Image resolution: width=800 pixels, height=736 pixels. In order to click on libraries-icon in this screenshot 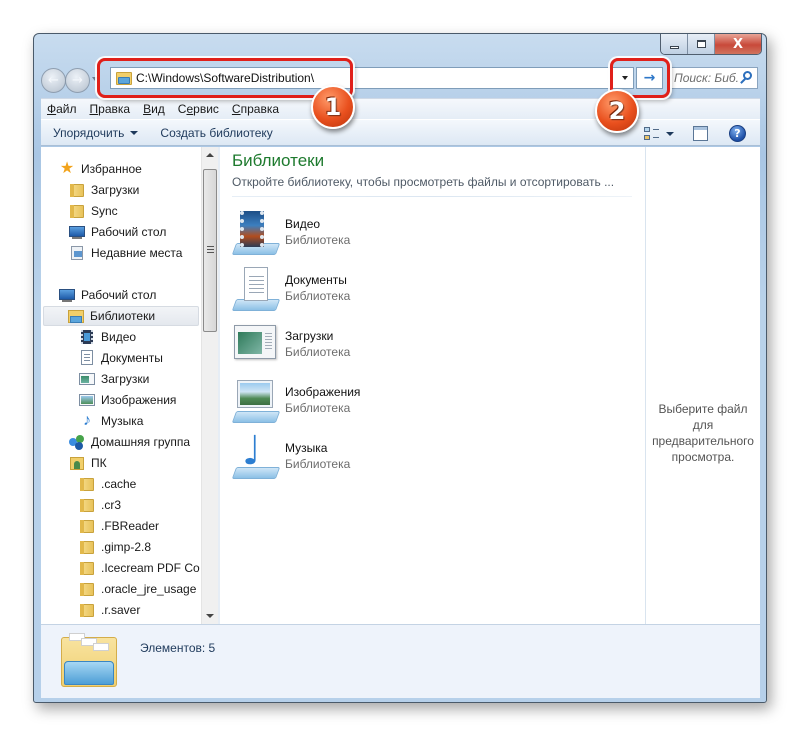, I will do `click(76, 316)`.